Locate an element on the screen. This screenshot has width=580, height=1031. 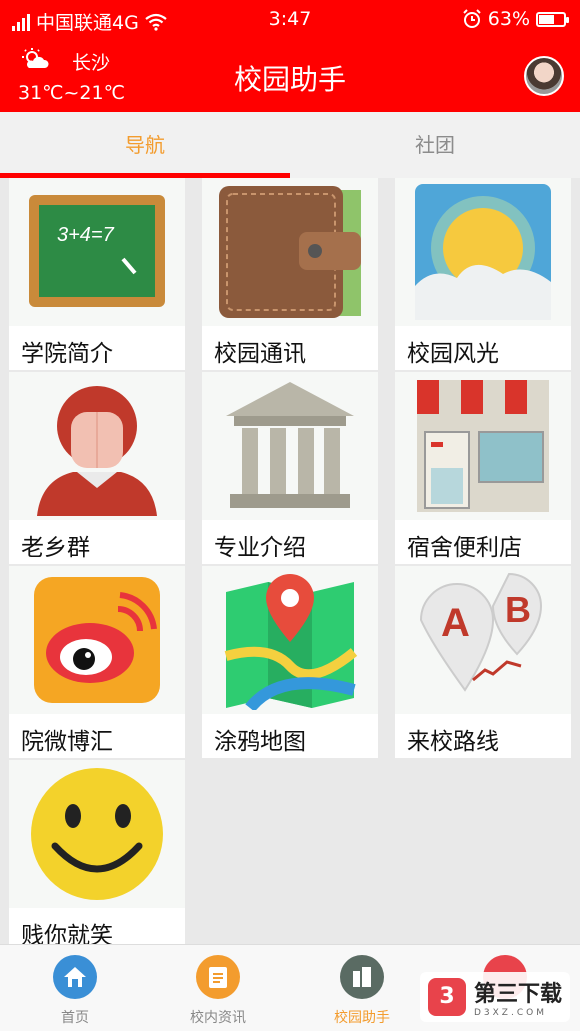
alarm-icon is located at coordinates (472, 18).